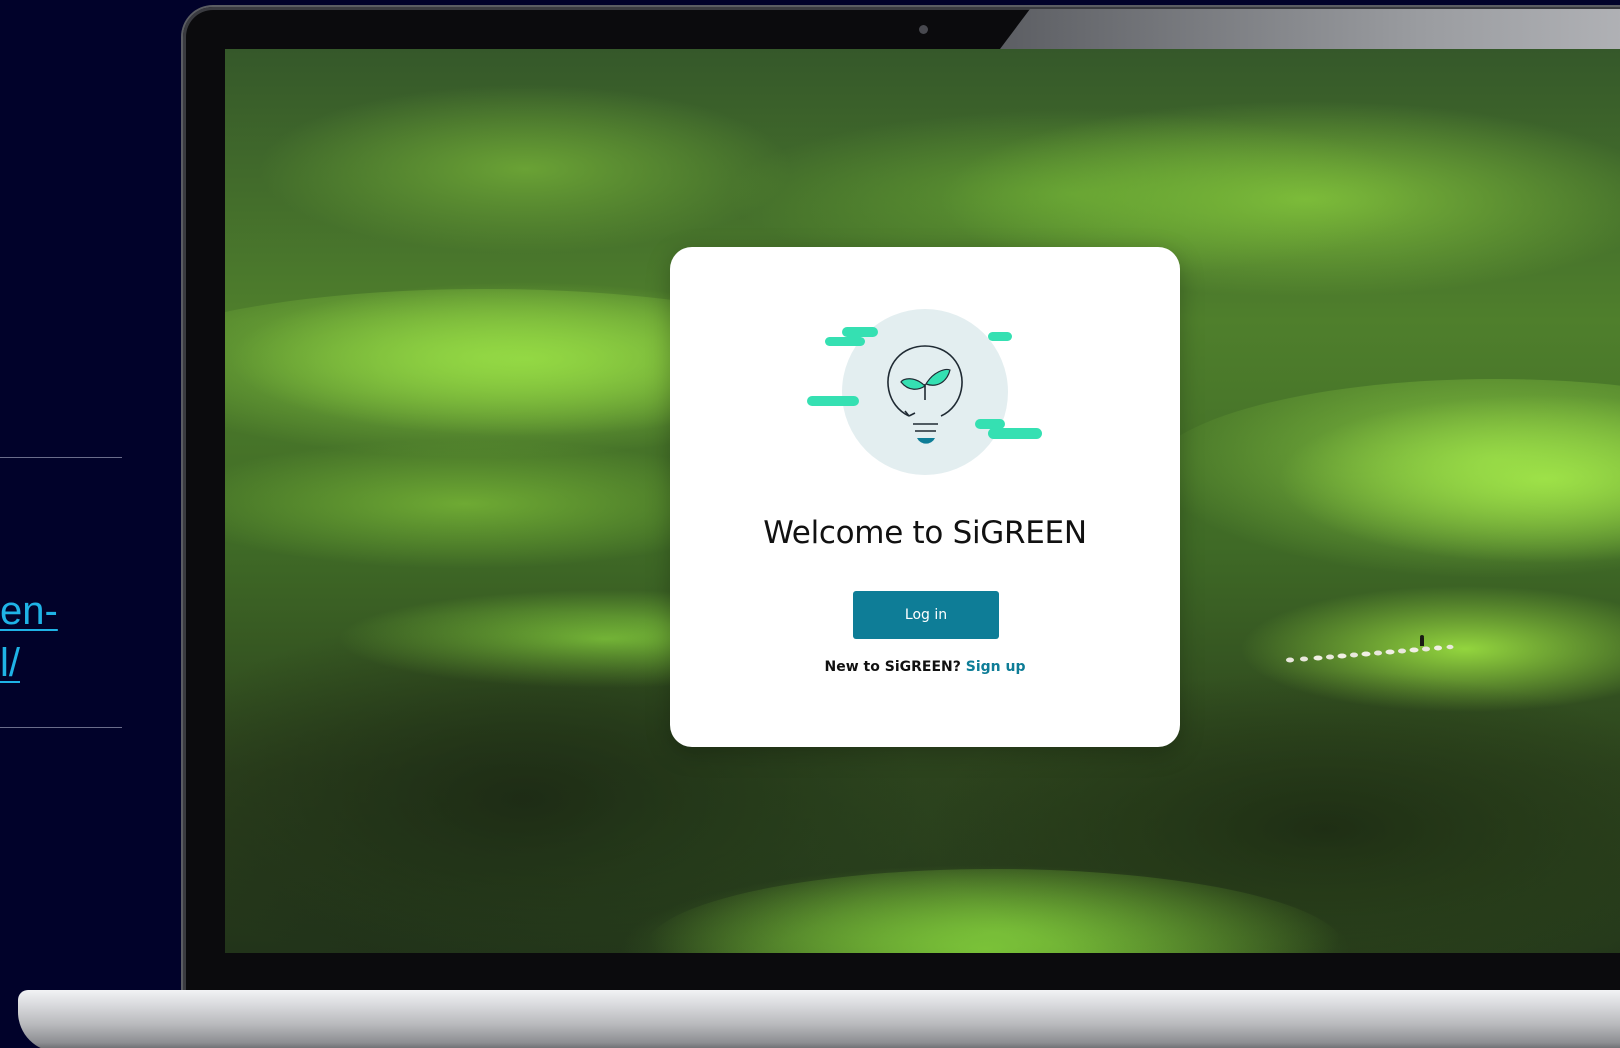  What do you see at coordinates (926, 615) in the screenshot?
I see `login-button: Log in` at bounding box center [926, 615].